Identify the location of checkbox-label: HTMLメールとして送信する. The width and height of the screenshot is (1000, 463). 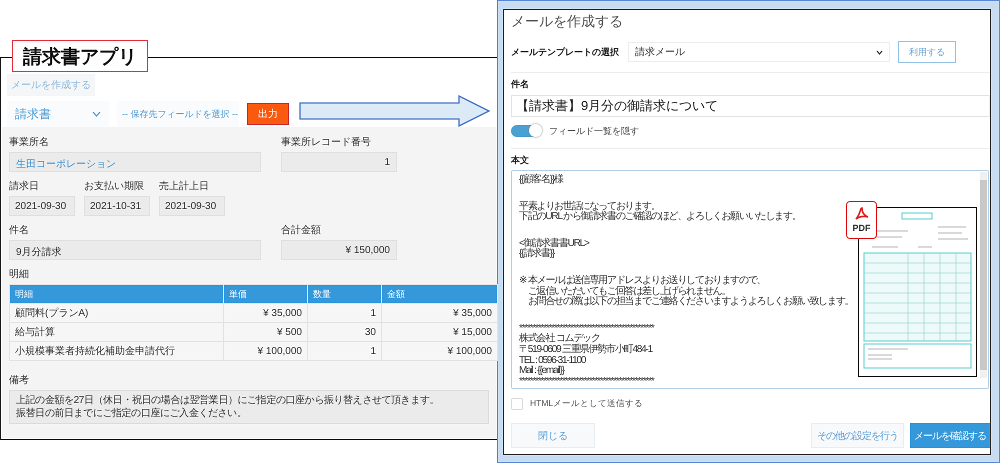
(587, 404).